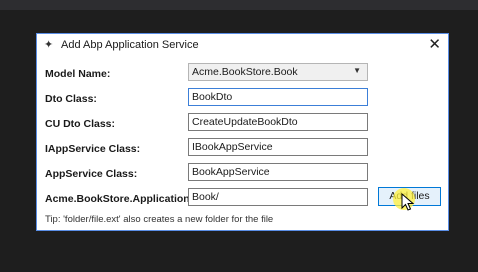 The width and height of the screenshot is (478, 272). What do you see at coordinates (357, 70) in the screenshot?
I see `chevron-down-icon: ▼` at bounding box center [357, 70].